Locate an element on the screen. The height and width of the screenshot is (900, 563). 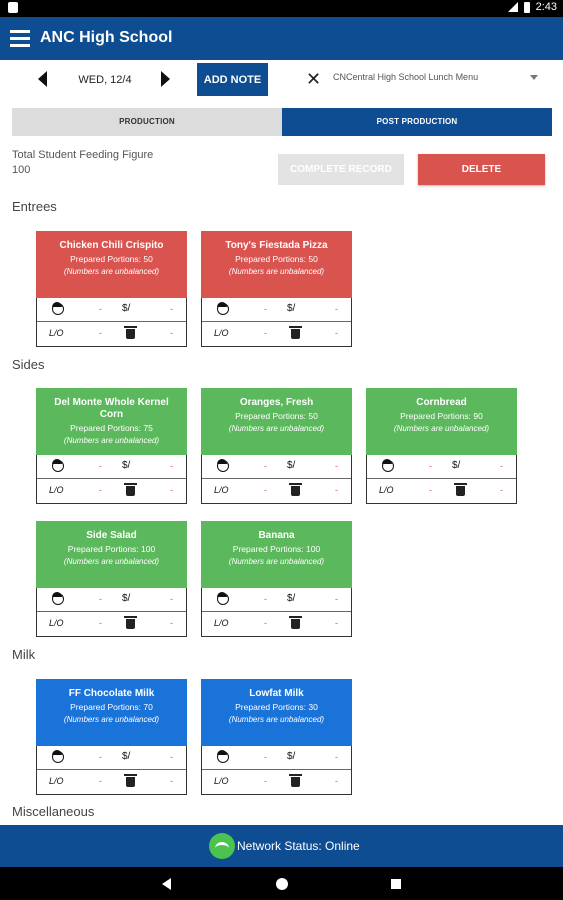
recent-apps-icon is located at coordinates (396, 884).